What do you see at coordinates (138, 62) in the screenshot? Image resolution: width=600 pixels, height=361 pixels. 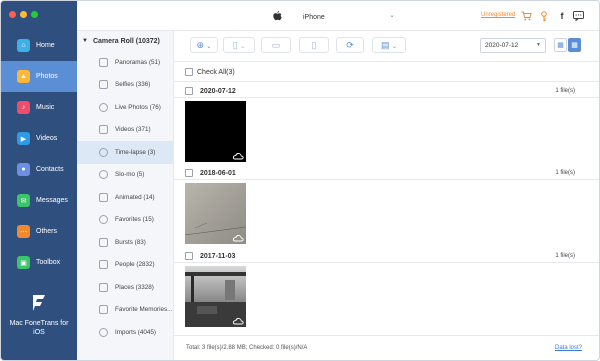 I see `album-label: Panoramas (51)` at bounding box center [138, 62].